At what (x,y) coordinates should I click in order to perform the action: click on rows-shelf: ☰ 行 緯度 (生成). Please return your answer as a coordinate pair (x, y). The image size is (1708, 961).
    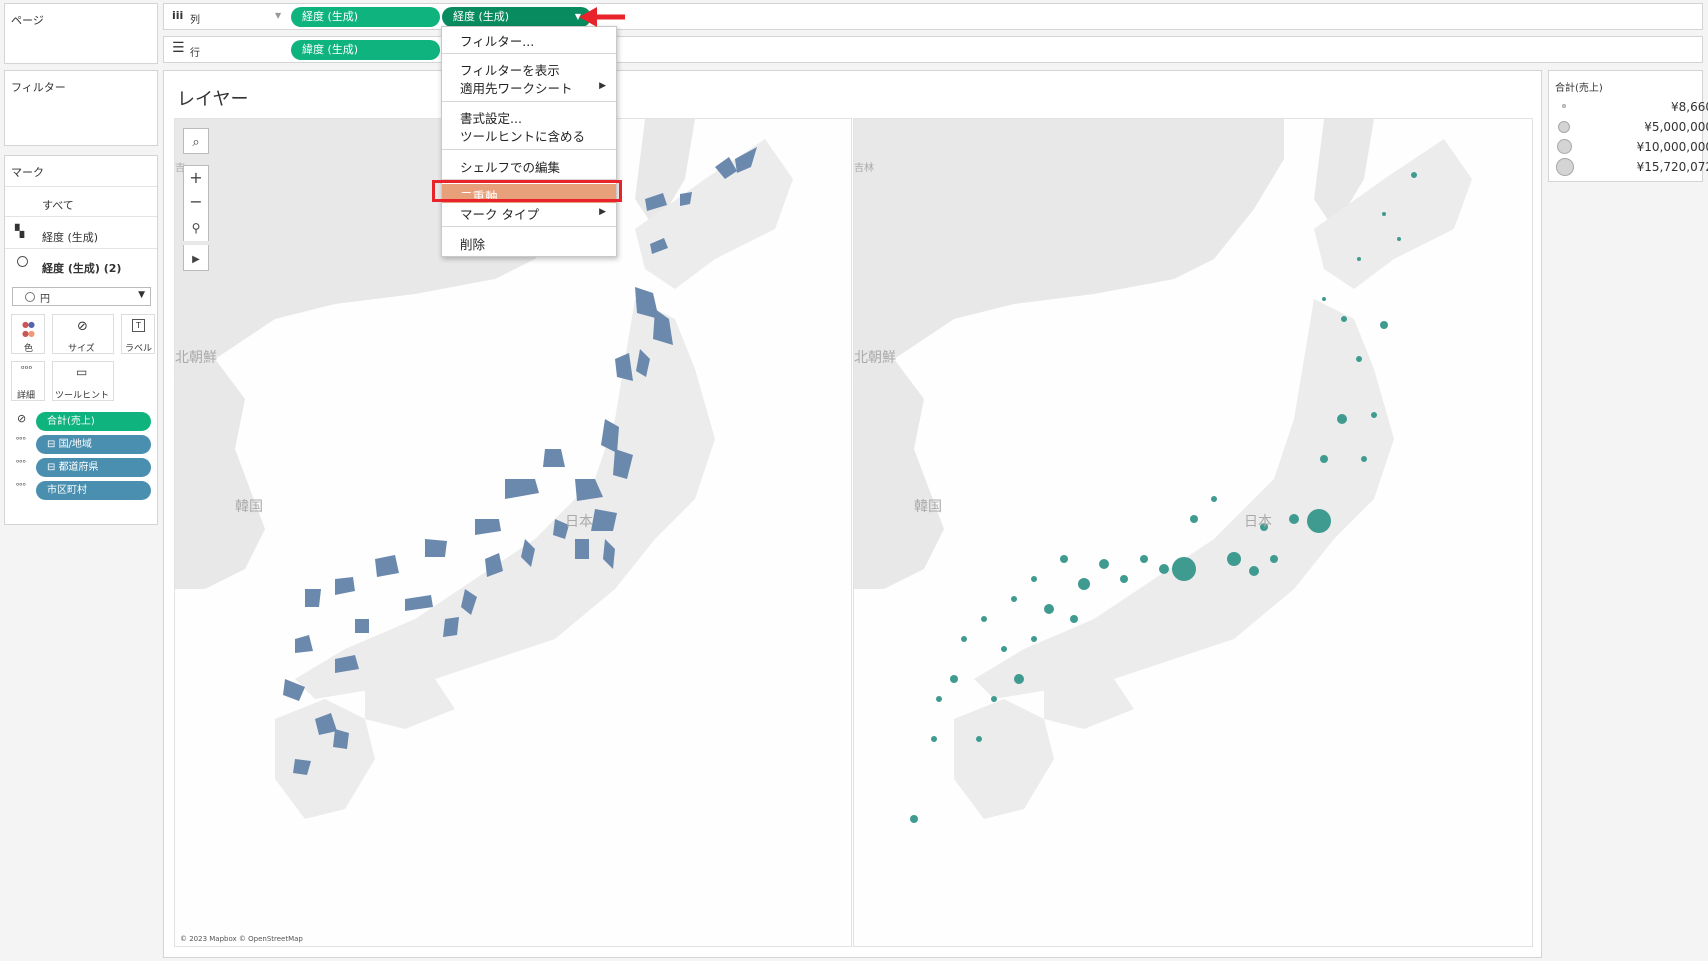
    Looking at the image, I should click on (933, 49).